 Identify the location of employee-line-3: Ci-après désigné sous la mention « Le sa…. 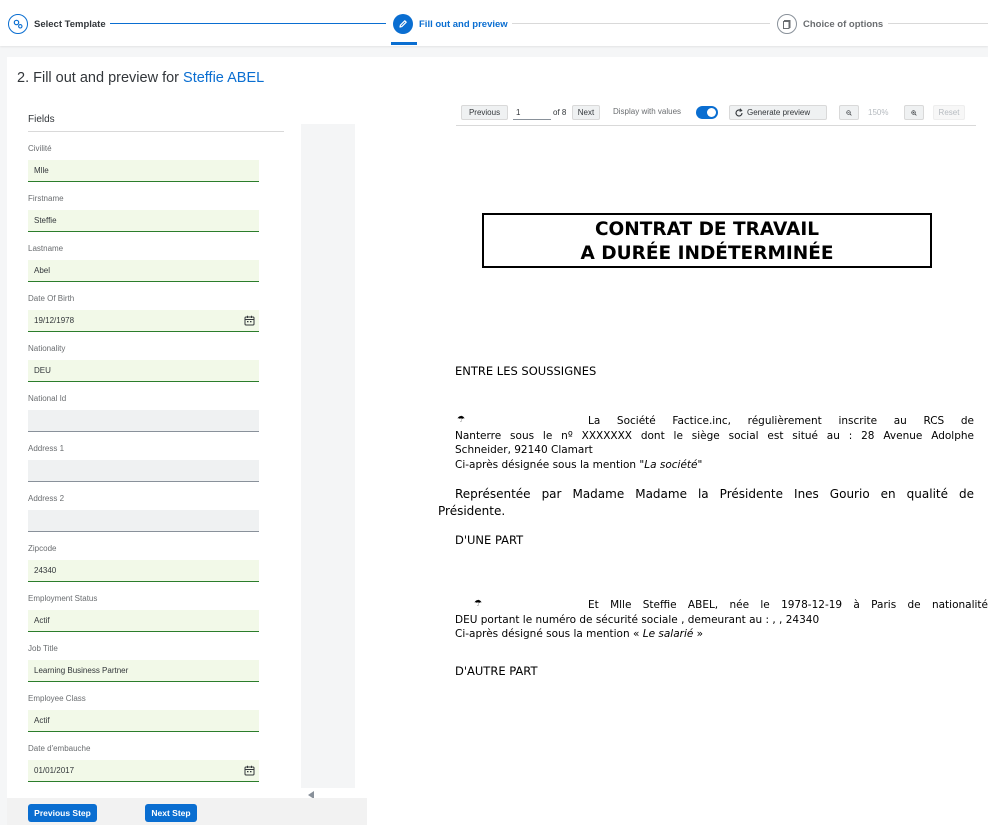
(721, 634).